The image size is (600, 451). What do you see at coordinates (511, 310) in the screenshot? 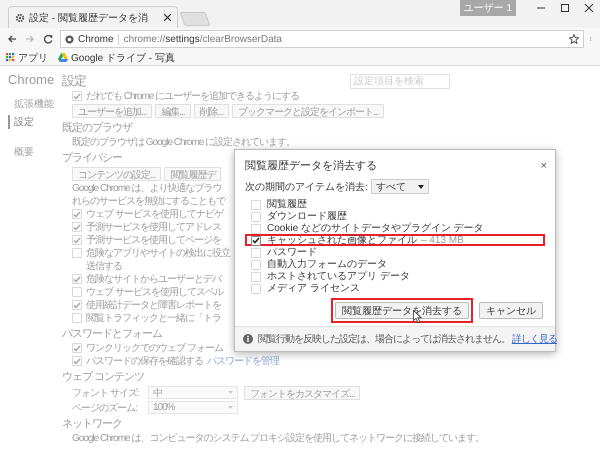
I see `dialog-button: キャンセル` at bounding box center [511, 310].